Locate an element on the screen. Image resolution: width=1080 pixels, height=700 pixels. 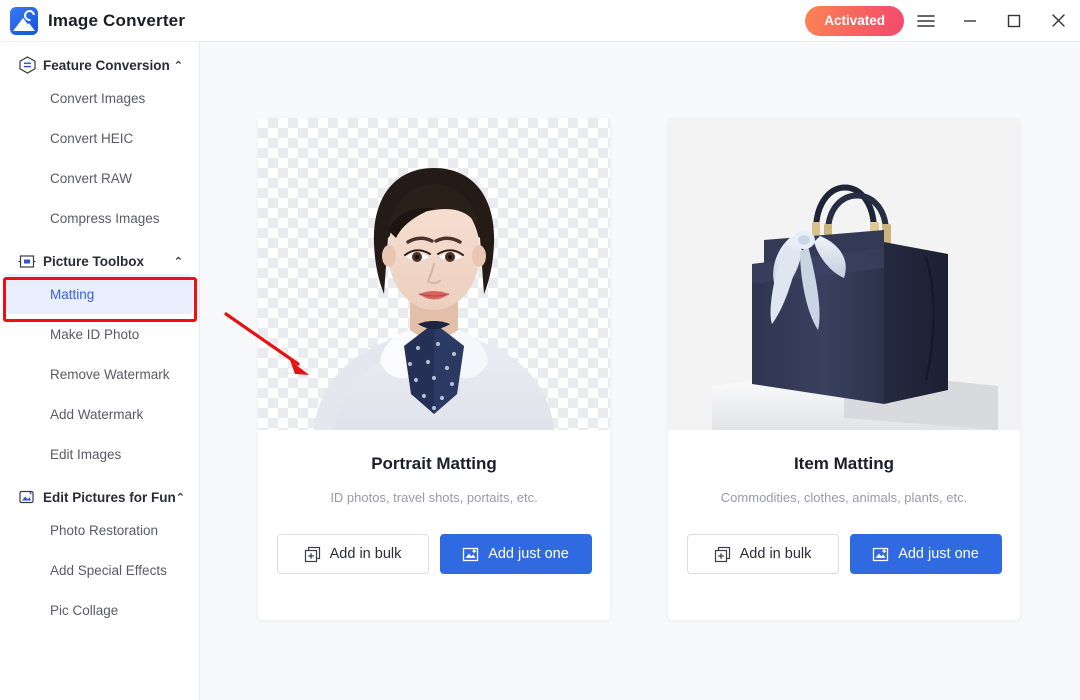
sidebar-group-feature-conversion: Feature Conversion ⌃ is located at coordinates (99, 65).